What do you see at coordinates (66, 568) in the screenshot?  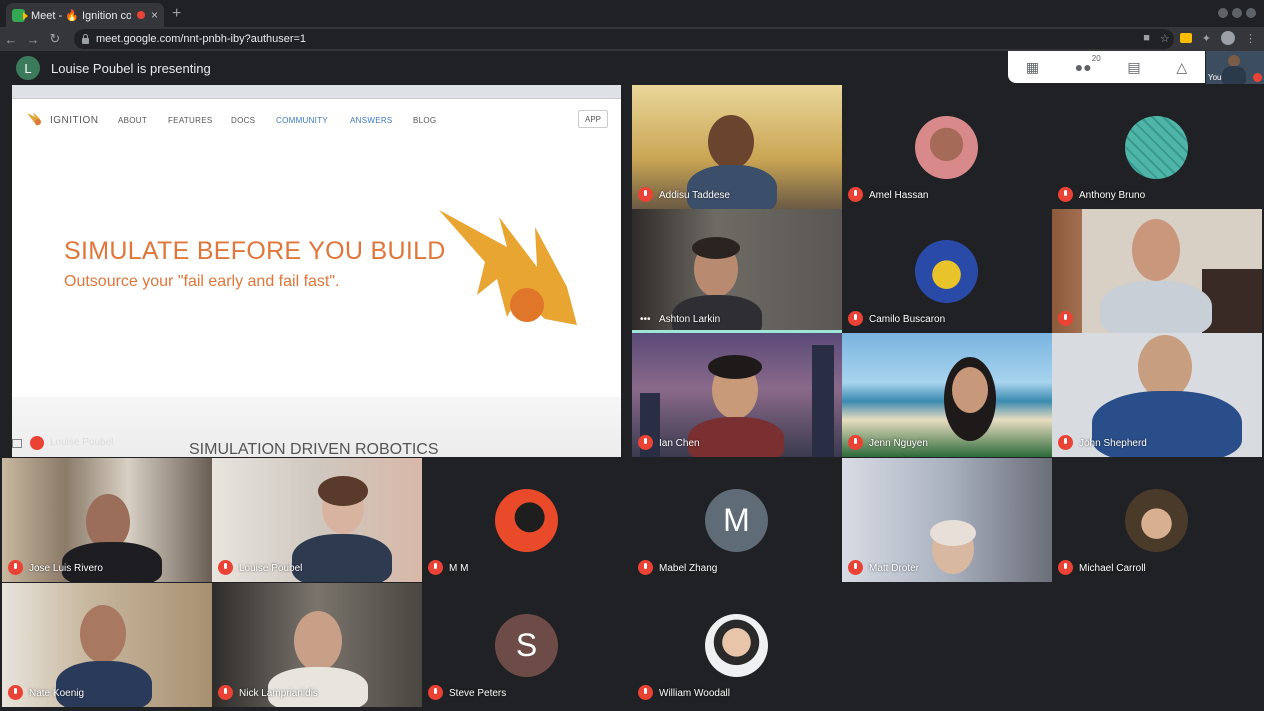 I see `participant-name: Jose Luis Rivero` at bounding box center [66, 568].